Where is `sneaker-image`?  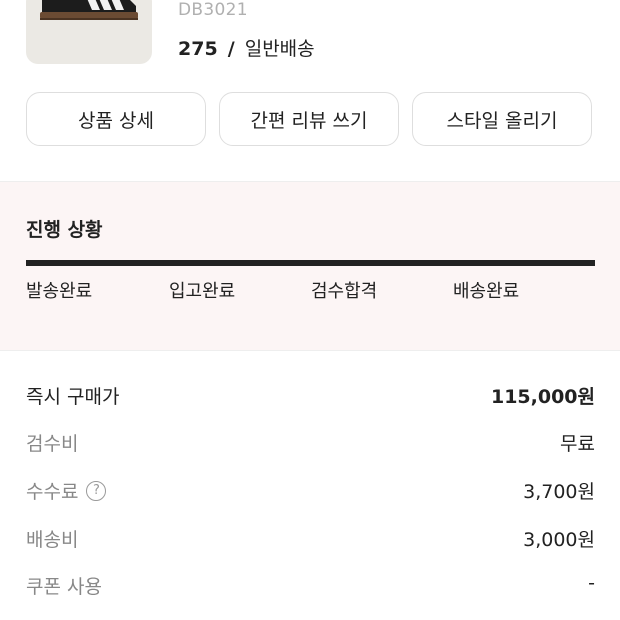
sneaker-image is located at coordinates (89, 10).